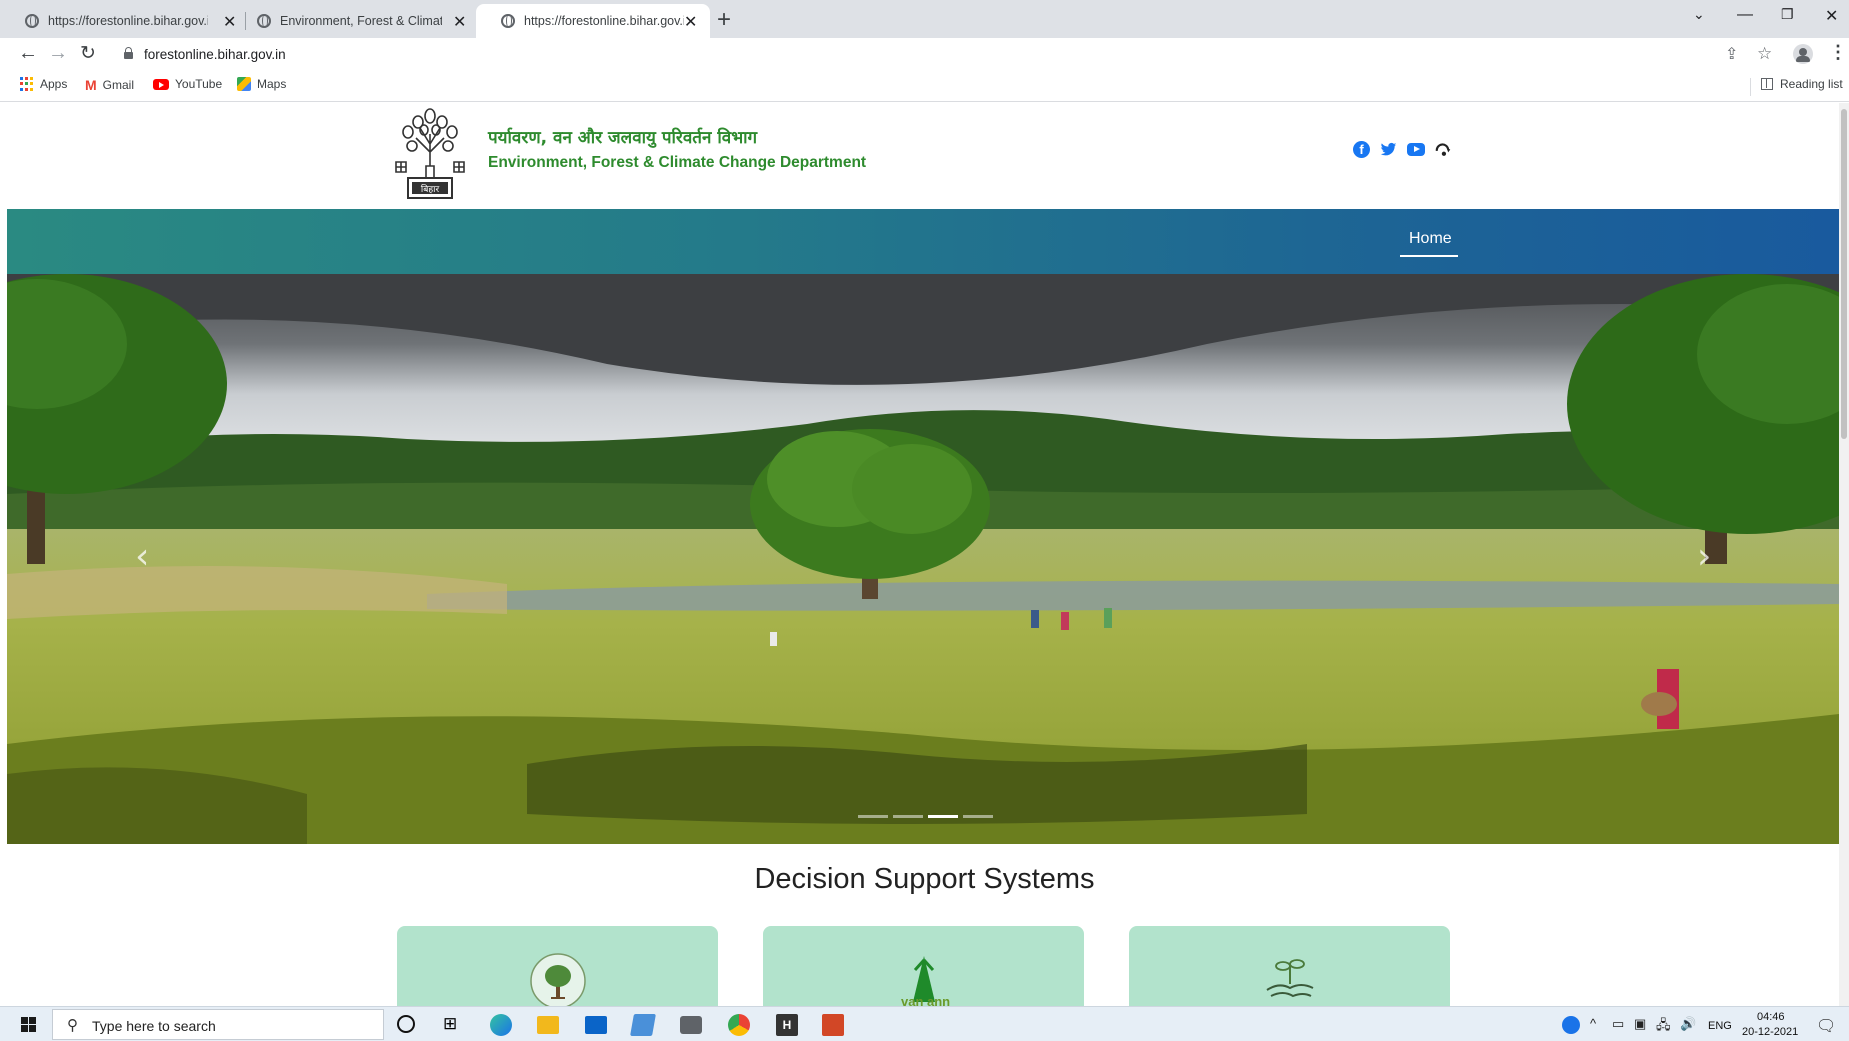 The width and height of the screenshot is (1849, 1041). Describe the element at coordinates (1640, 1024) in the screenshot. I see `tray-security-icon: ▣` at that location.